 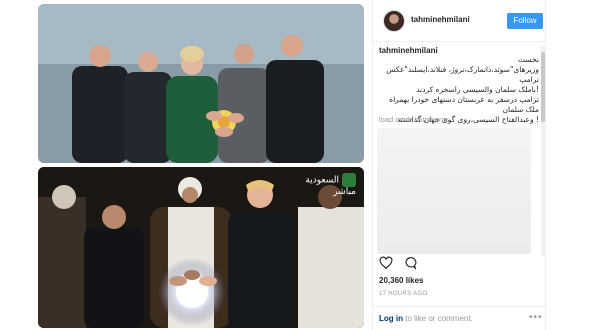 I want to click on comments-area, so click(x=454, y=191).